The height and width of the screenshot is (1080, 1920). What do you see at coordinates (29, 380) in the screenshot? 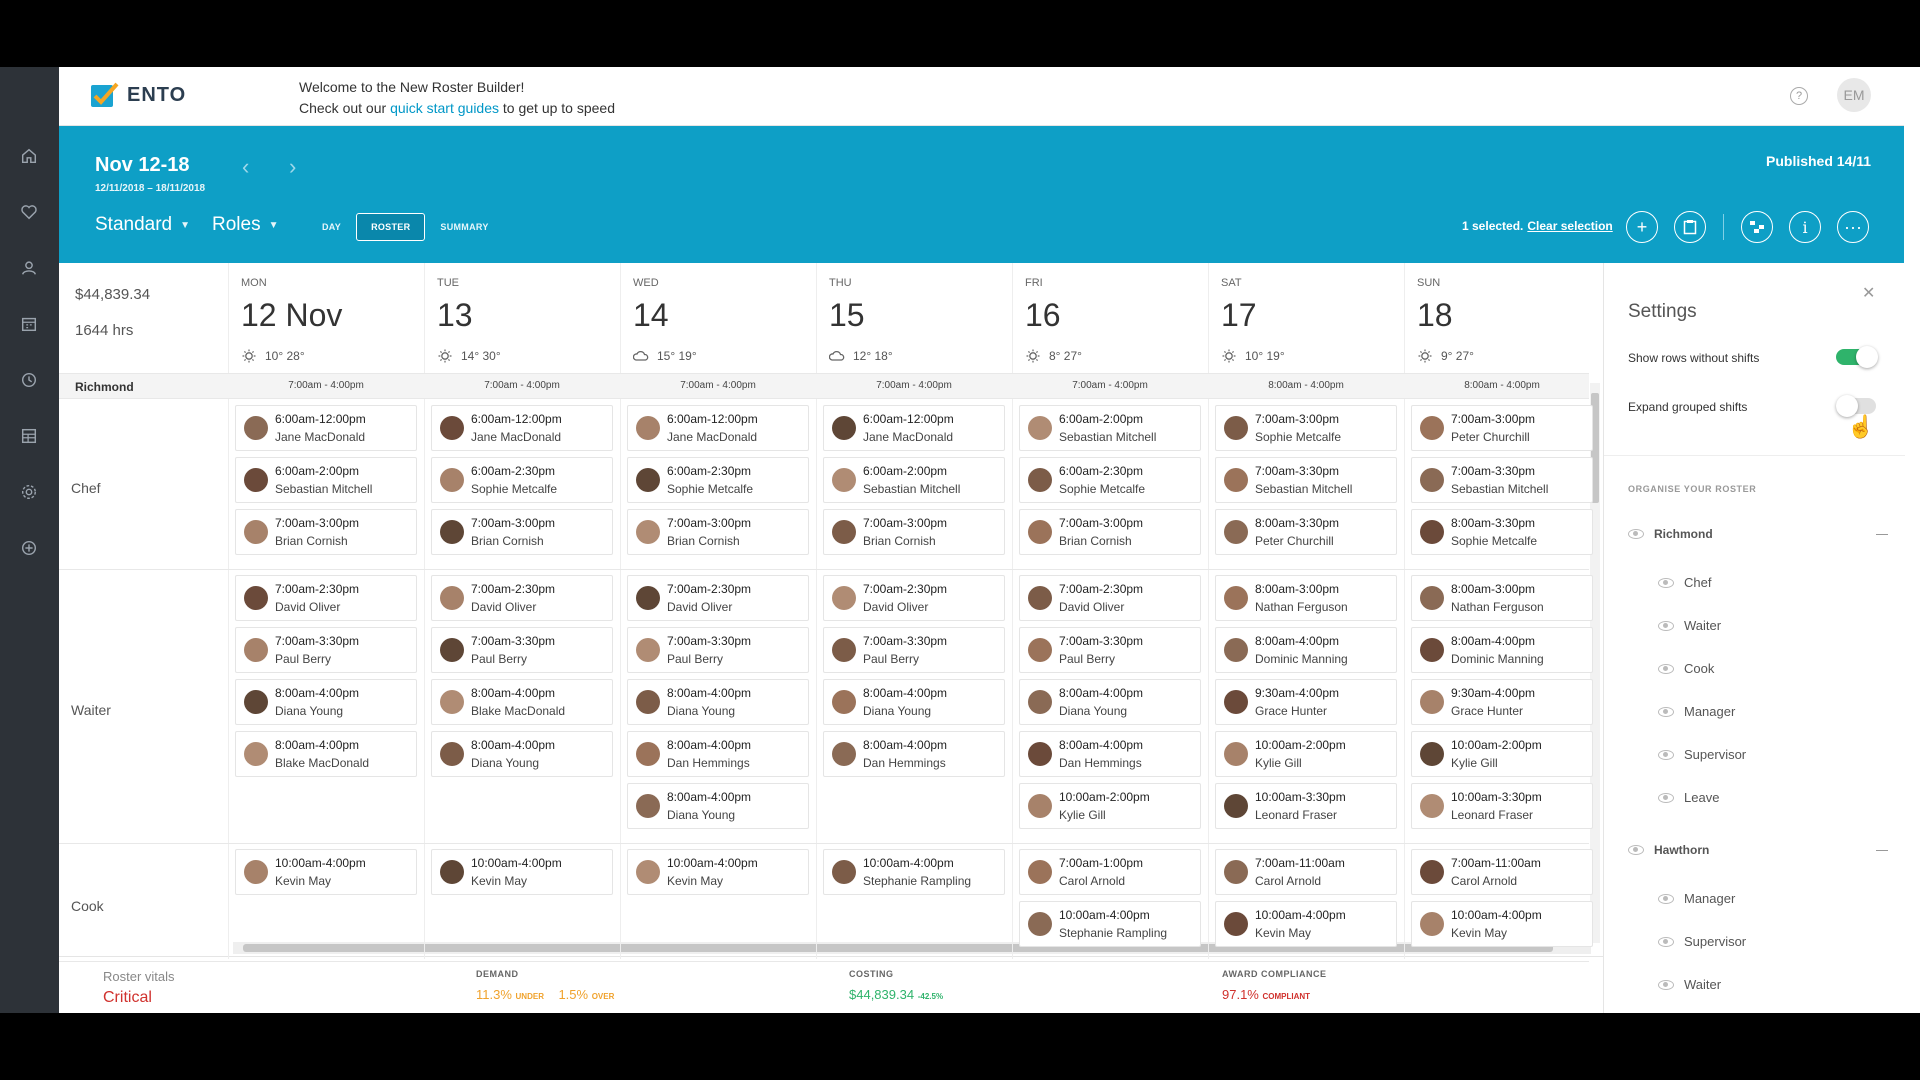
I see `clock-icon` at bounding box center [29, 380].